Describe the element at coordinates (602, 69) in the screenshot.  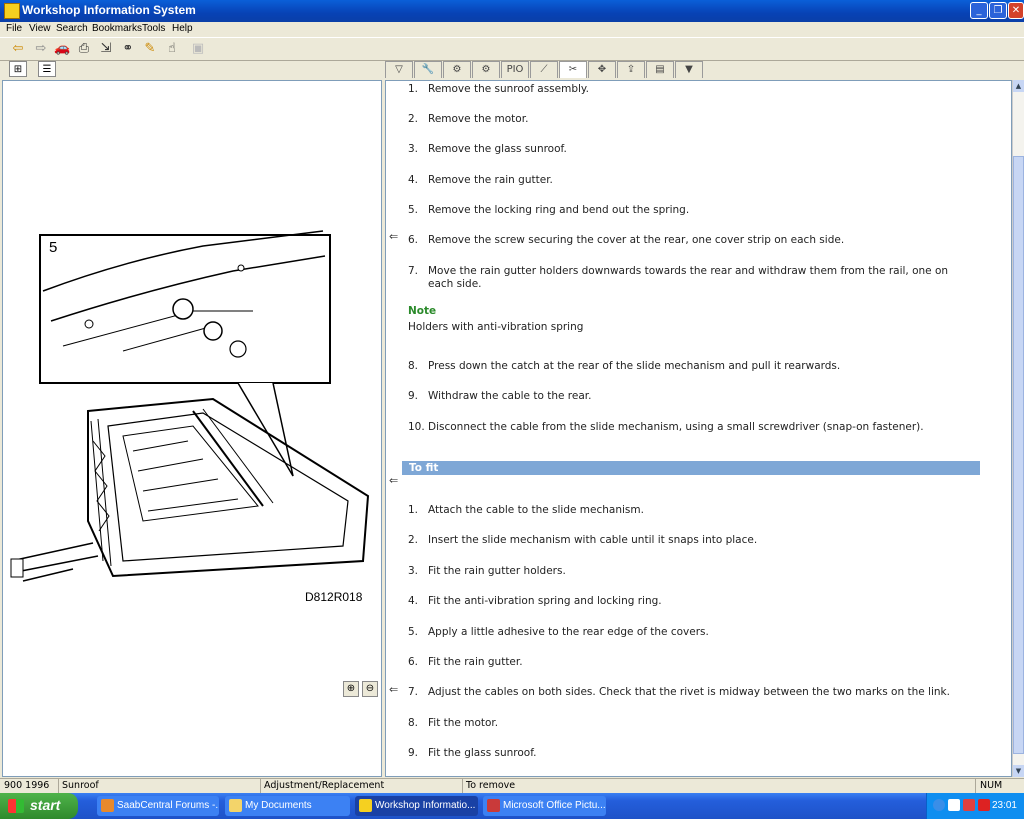
I see `tab-move-icon: ✥` at that location.